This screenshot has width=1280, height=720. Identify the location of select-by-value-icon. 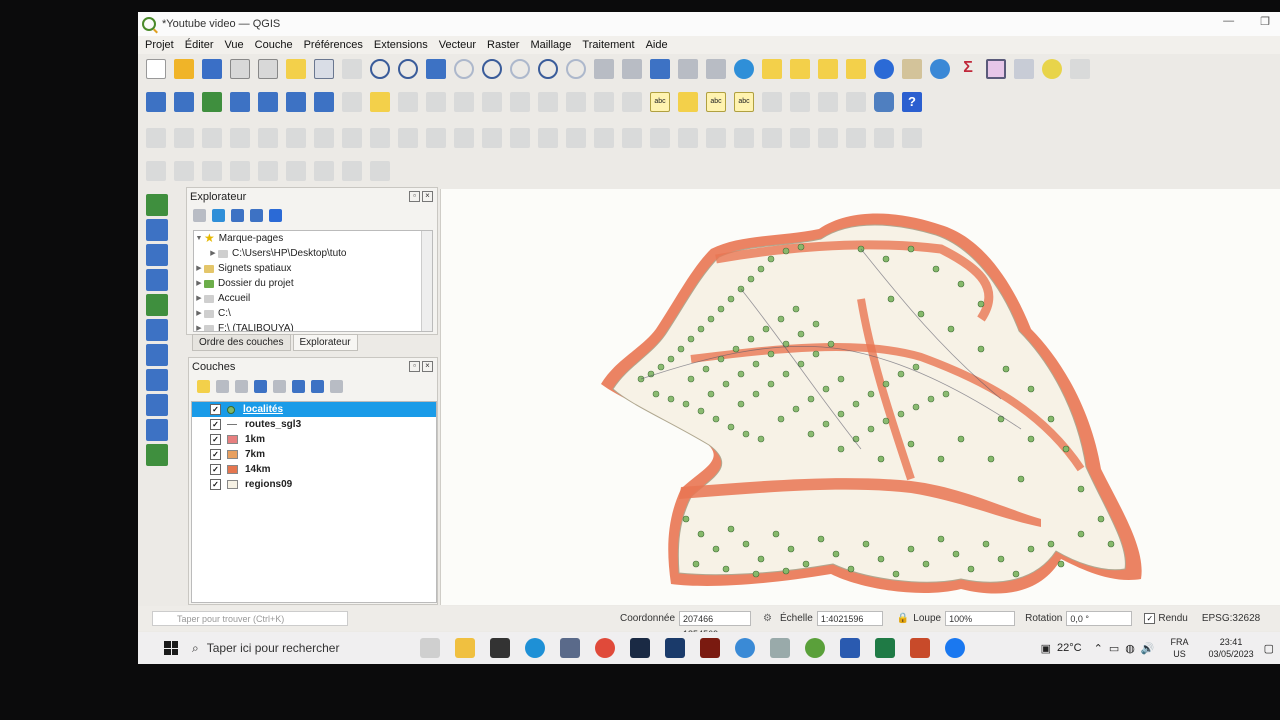
(800, 69).